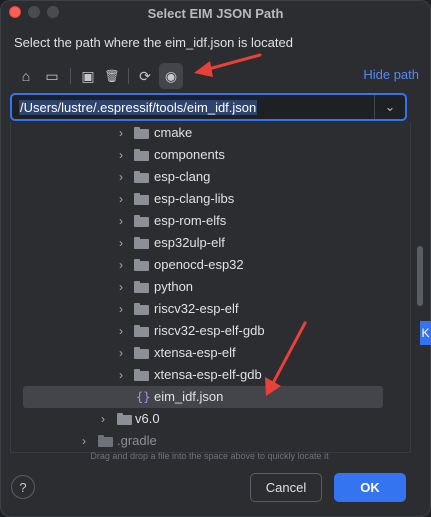 The width and height of the screenshot is (431, 517). I want to click on tree-row-label: python, so click(174, 286).